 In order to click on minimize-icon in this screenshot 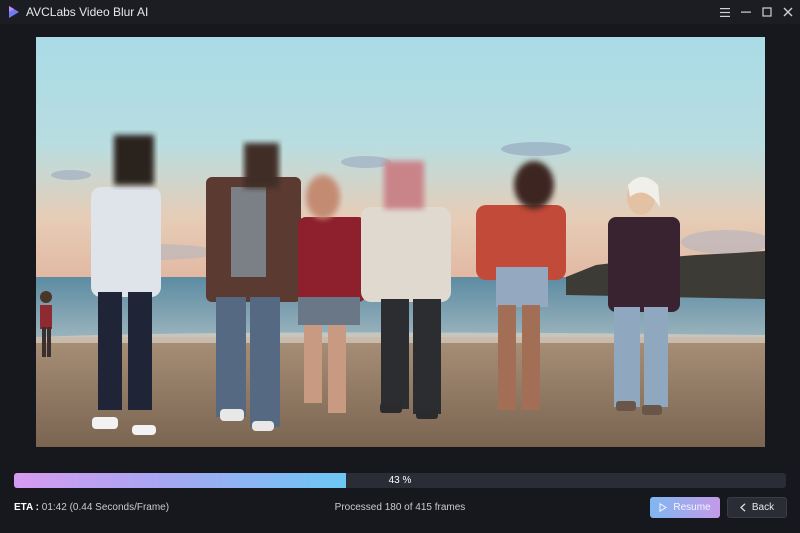, I will do `click(746, 12)`.